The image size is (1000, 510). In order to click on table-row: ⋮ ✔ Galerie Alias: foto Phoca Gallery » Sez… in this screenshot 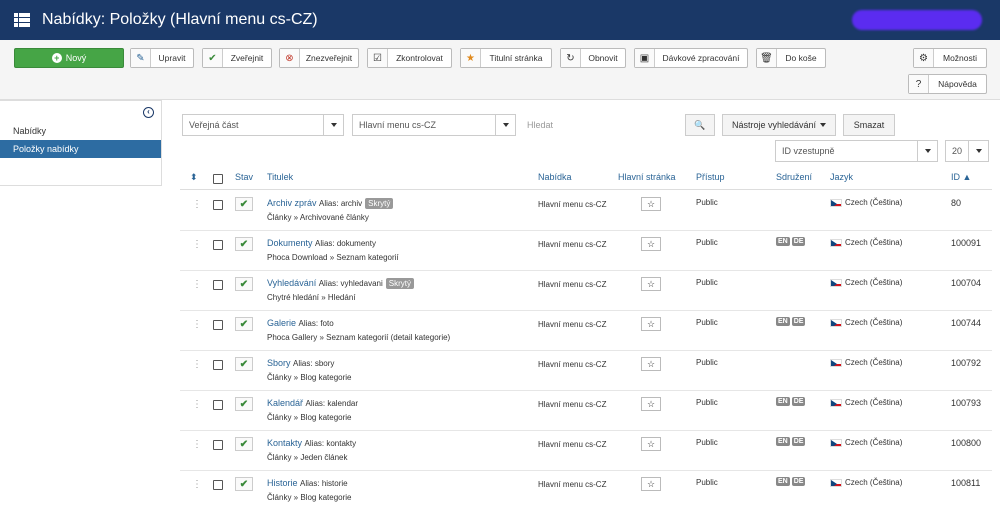, I will do `click(586, 331)`.